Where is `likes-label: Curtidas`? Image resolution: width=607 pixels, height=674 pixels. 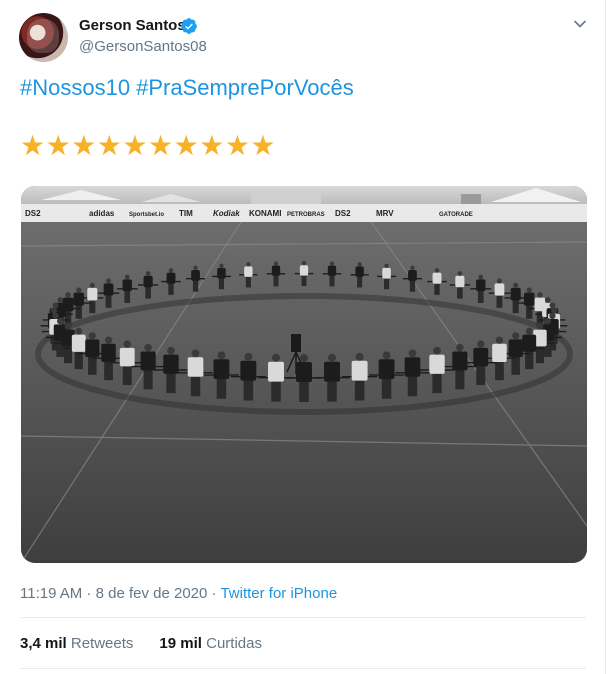 likes-label: Curtidas is located at coordinates (234, 643).